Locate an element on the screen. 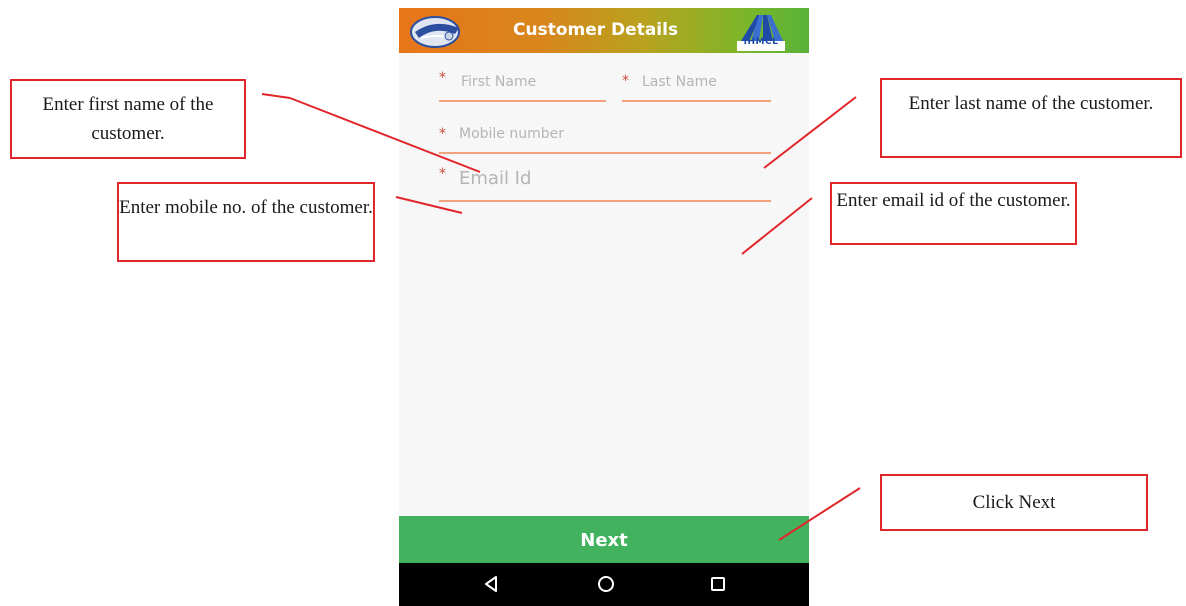 The height and width of the screenshot is (606, 1186). app-header: Customer Details IHMCL is located at coordinates (604, 30).